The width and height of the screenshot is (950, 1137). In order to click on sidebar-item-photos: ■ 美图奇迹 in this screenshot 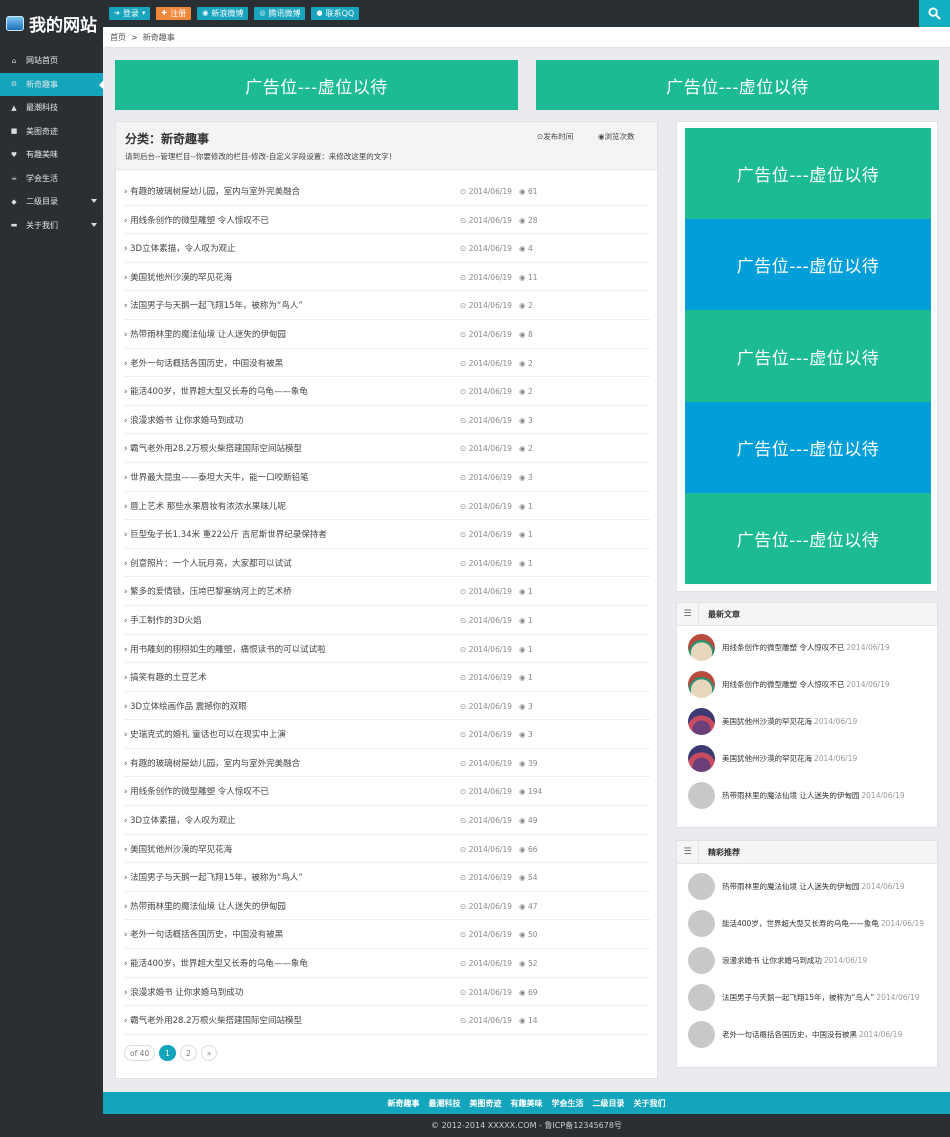, I will do `click(51, 132)`.